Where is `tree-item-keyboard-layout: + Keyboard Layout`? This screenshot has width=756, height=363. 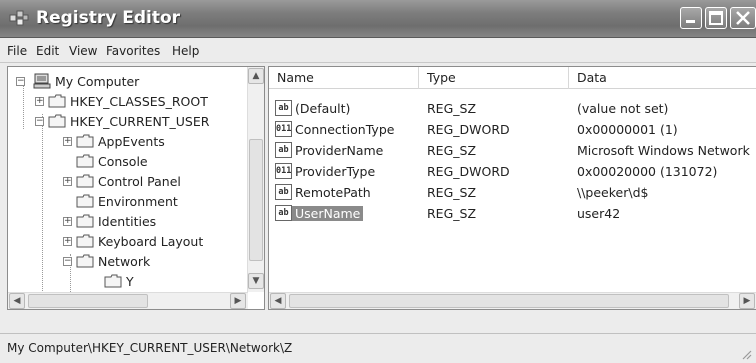
tree-item-keyboard-layout: + Keyboard Layout is located at coordinates (133, 241).